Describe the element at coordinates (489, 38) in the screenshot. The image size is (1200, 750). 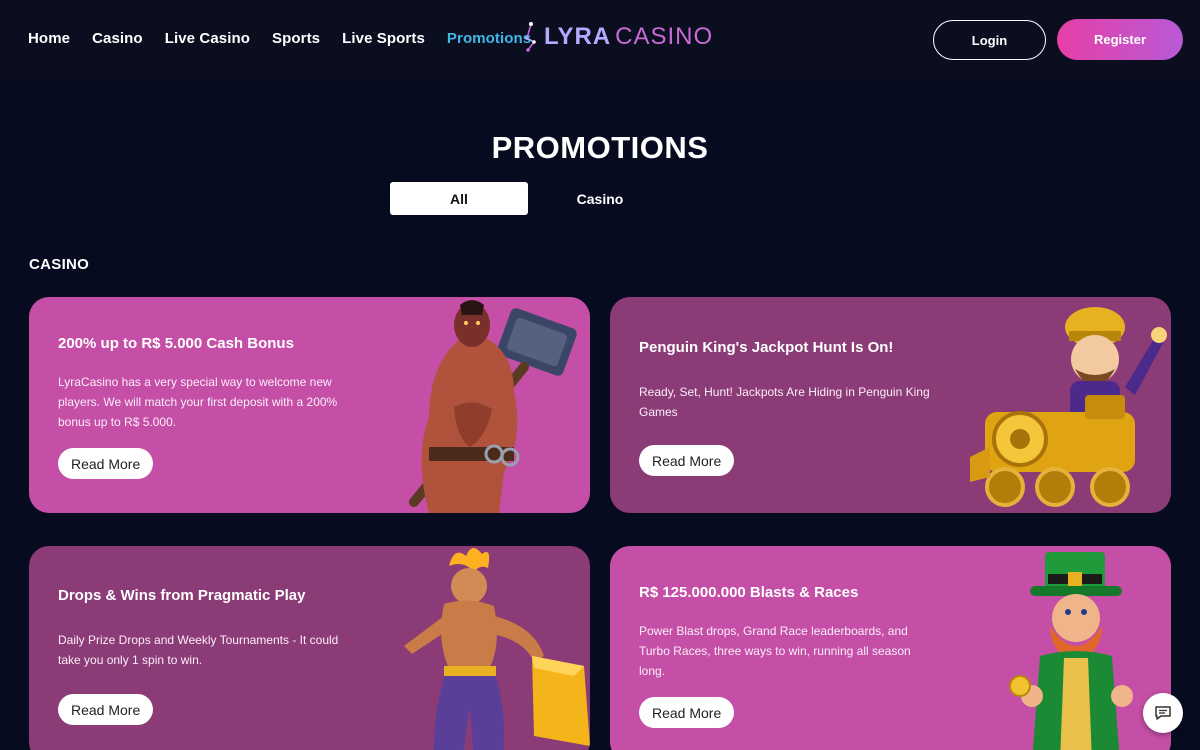
I see `nav-promotions: Promotions` at that location.